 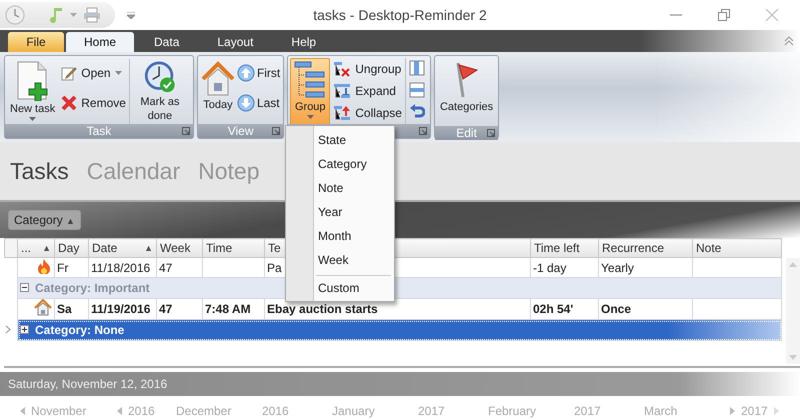 What do you see at coordinates (241, 131) in the screenshot?
I see `group-title: View` at bounding box center [241, 131].